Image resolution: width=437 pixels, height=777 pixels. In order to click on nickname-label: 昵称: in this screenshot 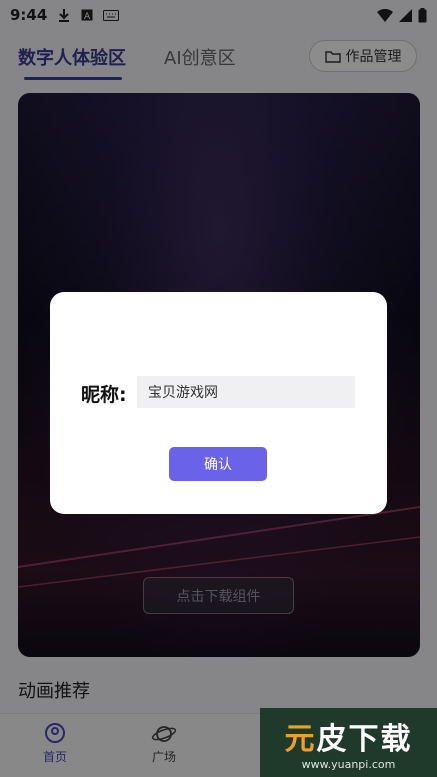, I will do `click(104, 395)`.